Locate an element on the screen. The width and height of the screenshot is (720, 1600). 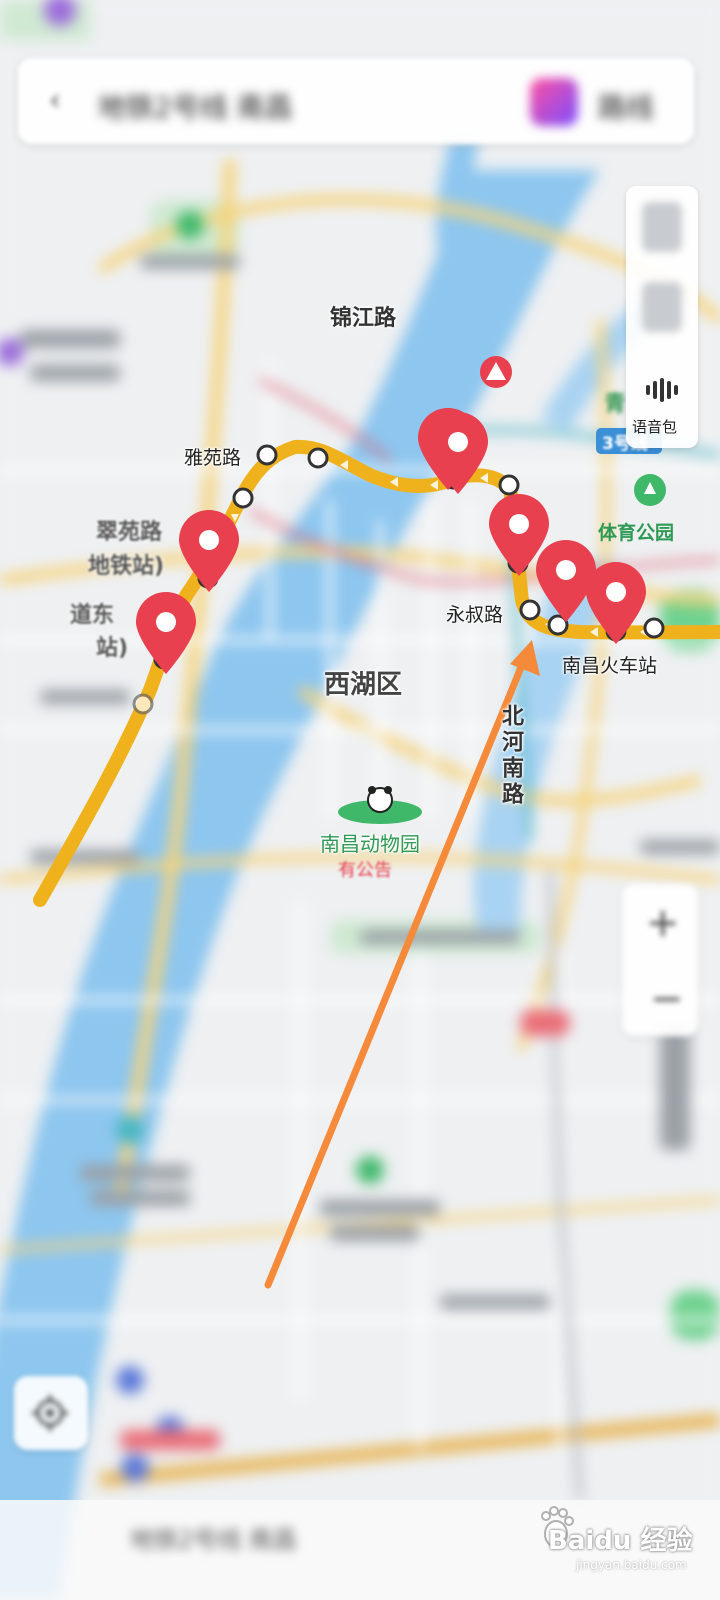
station-label-daodong-sub: 站) is located at coordinates (112, 648).